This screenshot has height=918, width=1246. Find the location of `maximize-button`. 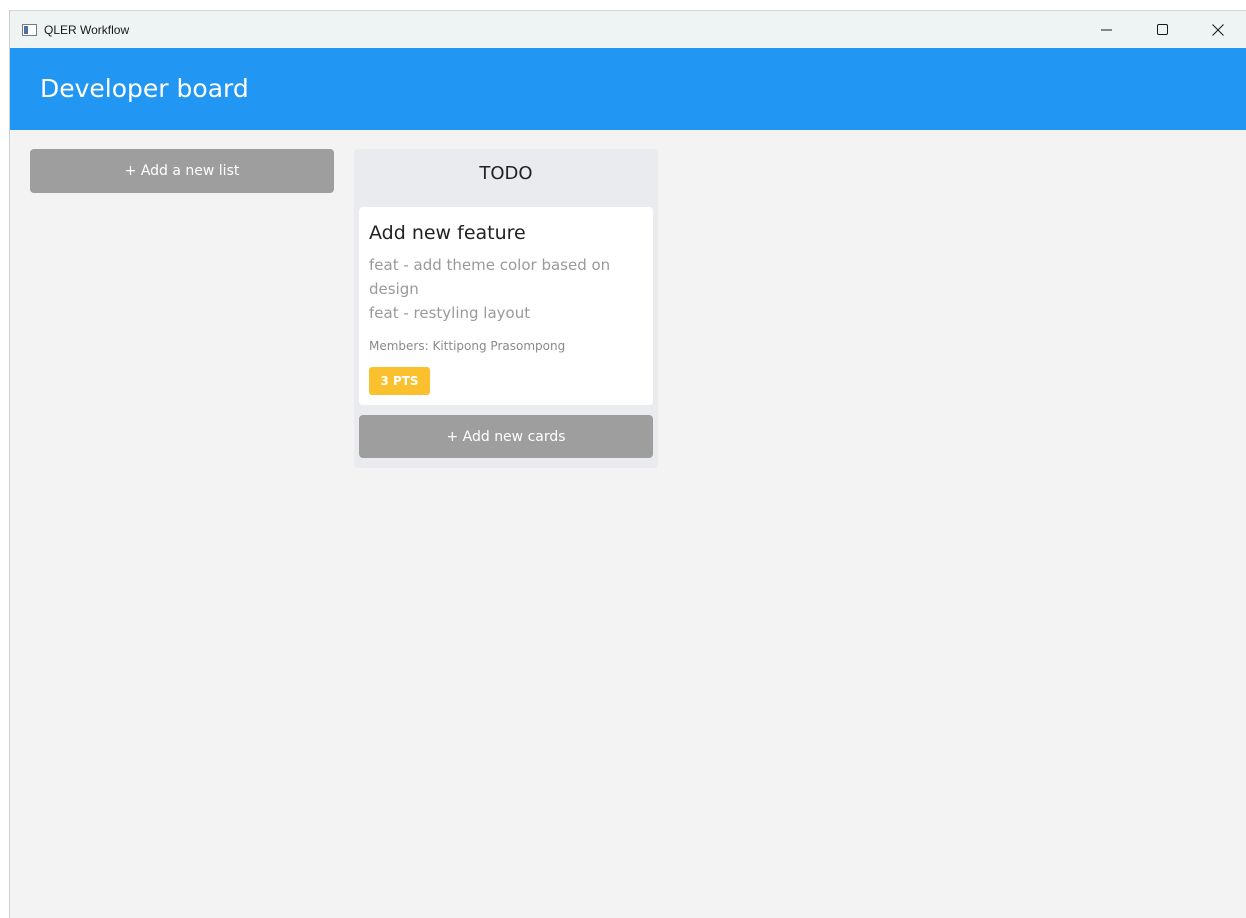

maximize-button is located at coordinates (1162, 29).